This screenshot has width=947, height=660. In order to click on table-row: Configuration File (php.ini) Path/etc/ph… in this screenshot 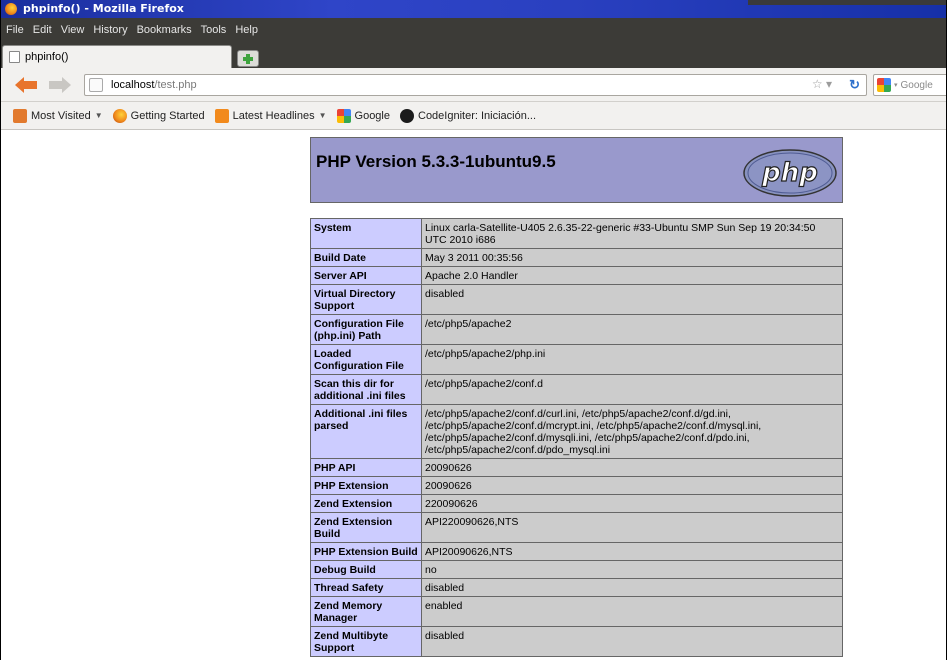, I will do `click(576, 329)`.